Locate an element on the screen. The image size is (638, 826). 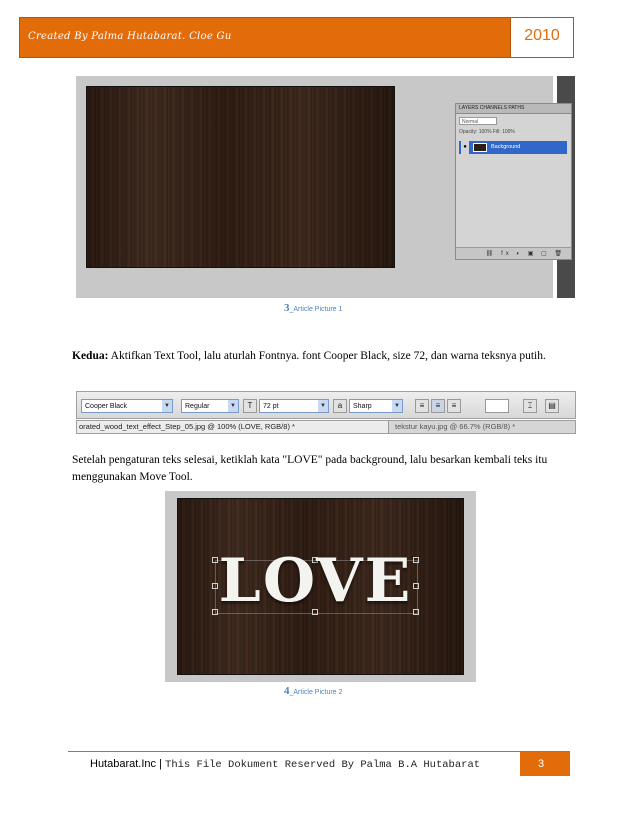
header-title: Created By Palma Hutabarat. Cloe Gu is located at coordinates (130, 36).